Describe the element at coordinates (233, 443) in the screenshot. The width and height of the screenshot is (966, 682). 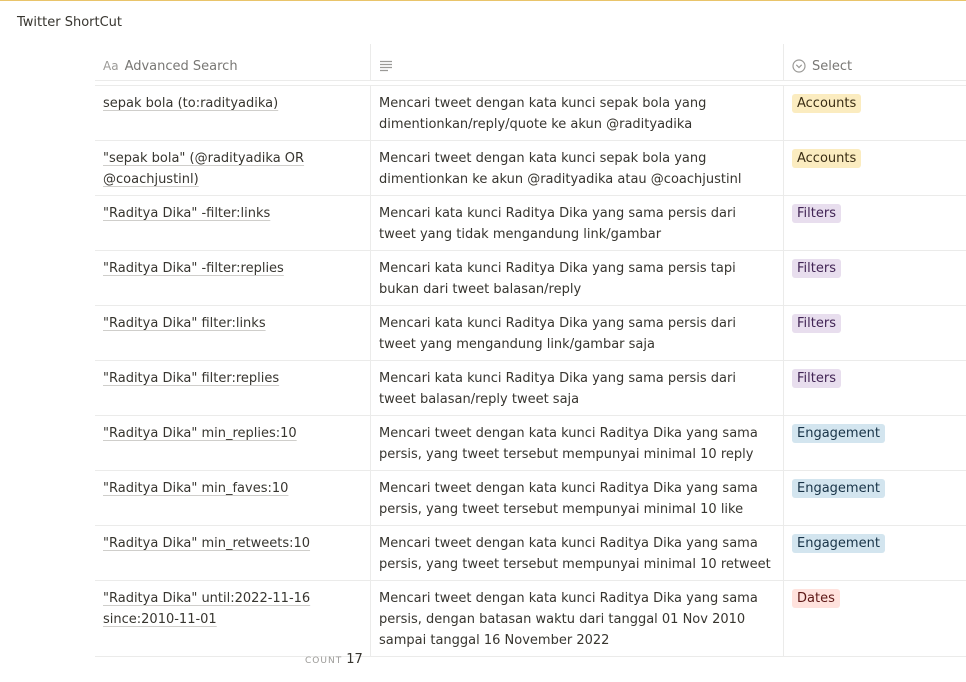
I see `query-cell: "Raditya Dika" min_replies:10` at that location.